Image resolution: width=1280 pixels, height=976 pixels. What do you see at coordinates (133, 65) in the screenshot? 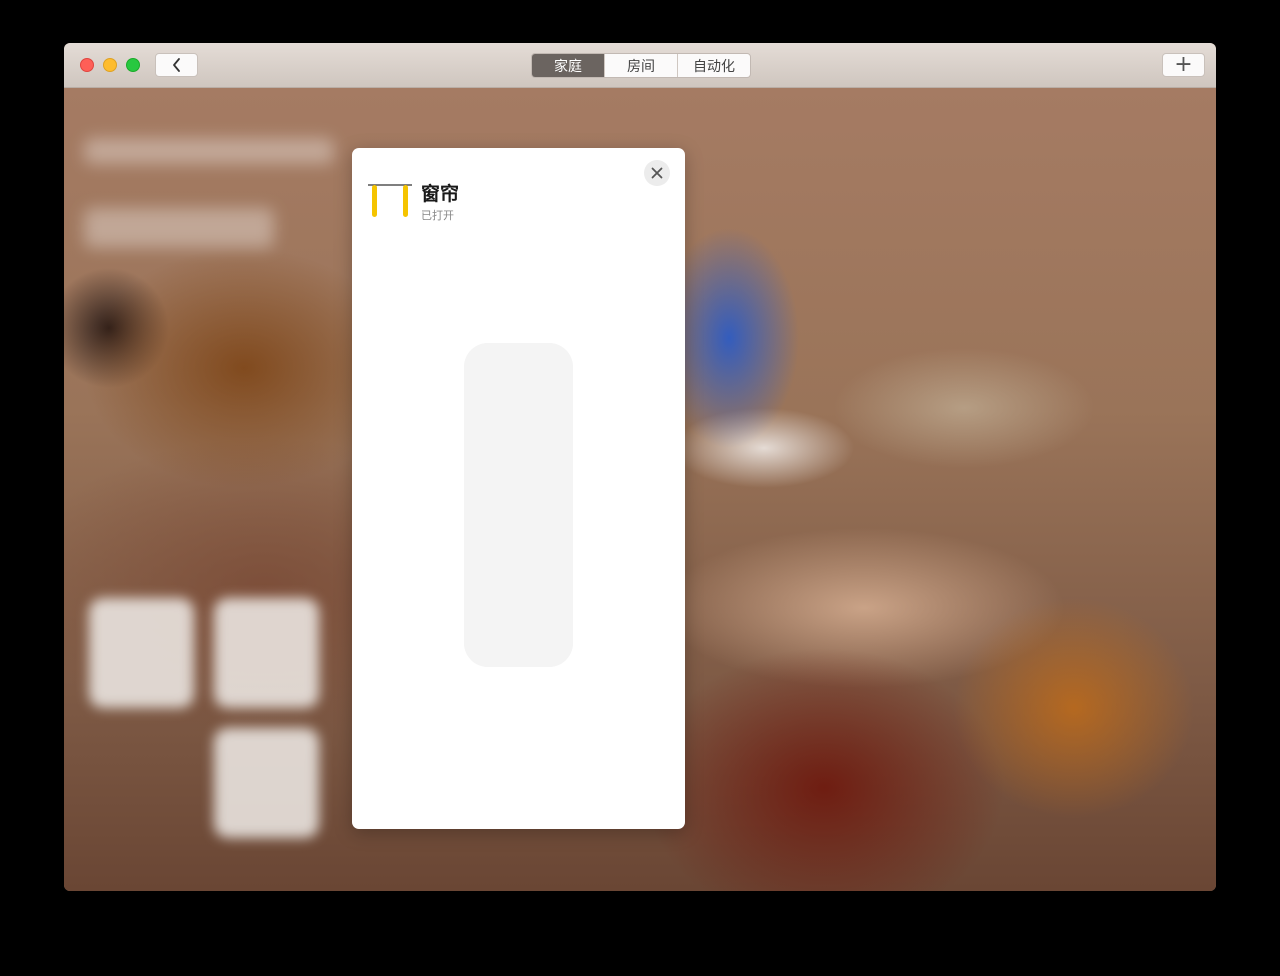
I see `zoom-window-button` at bounding box center [133, 65].